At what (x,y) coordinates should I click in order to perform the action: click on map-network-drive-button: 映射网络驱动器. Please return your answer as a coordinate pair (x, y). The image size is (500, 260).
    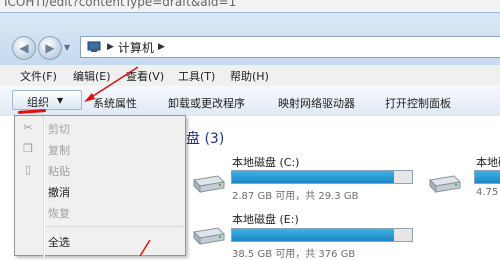
    Looking at the image, I should click on (316, 103).